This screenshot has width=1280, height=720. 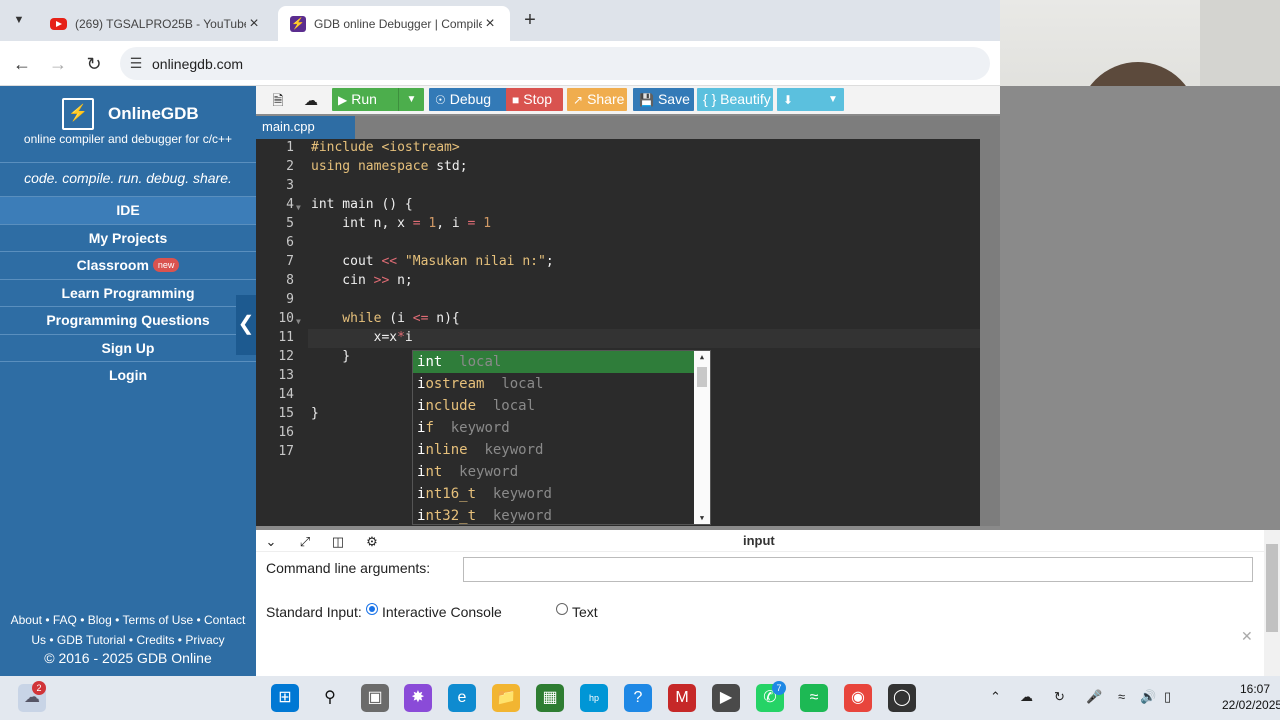 What do you see at coordinates (305, 542) in the screenshot?
I see `expand-panel-icon: ⤢` at bounding box center [305, 542].